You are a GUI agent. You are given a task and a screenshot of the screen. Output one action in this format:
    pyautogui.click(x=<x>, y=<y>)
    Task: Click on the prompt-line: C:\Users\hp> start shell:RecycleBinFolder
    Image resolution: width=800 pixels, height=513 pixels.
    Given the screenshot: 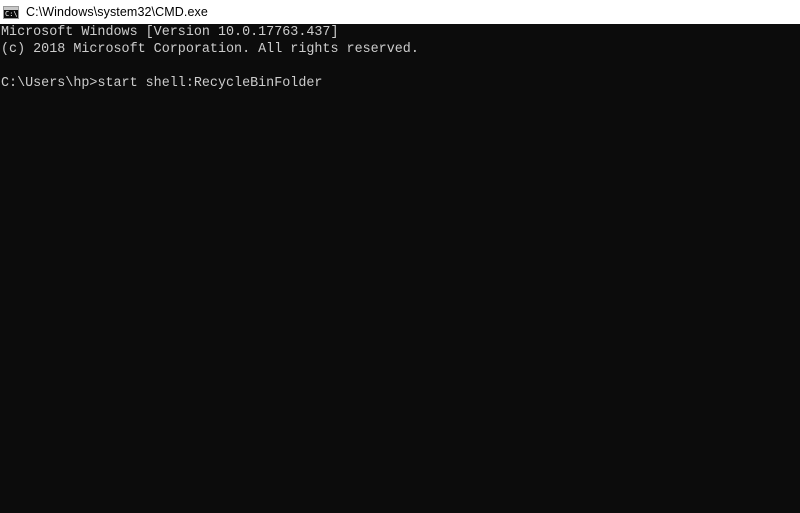 What is the action you would take?
    pyautogui.click(x=400, y=83)
    